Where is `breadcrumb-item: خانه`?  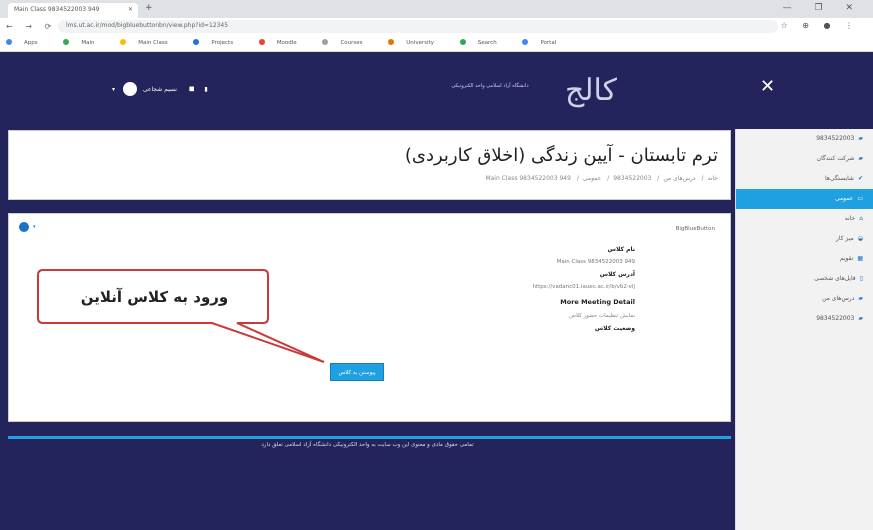
breadcrumb-item: خانه is located at coordinates (713, 178).